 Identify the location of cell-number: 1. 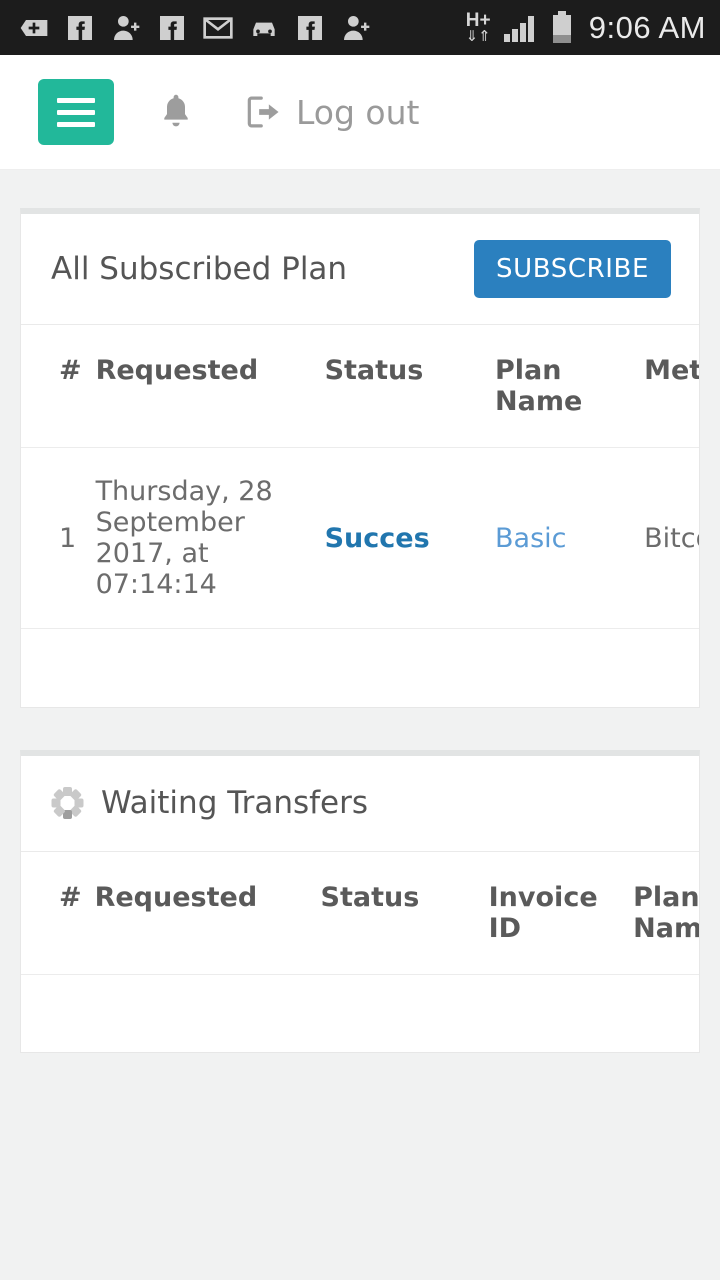
(58, 538).